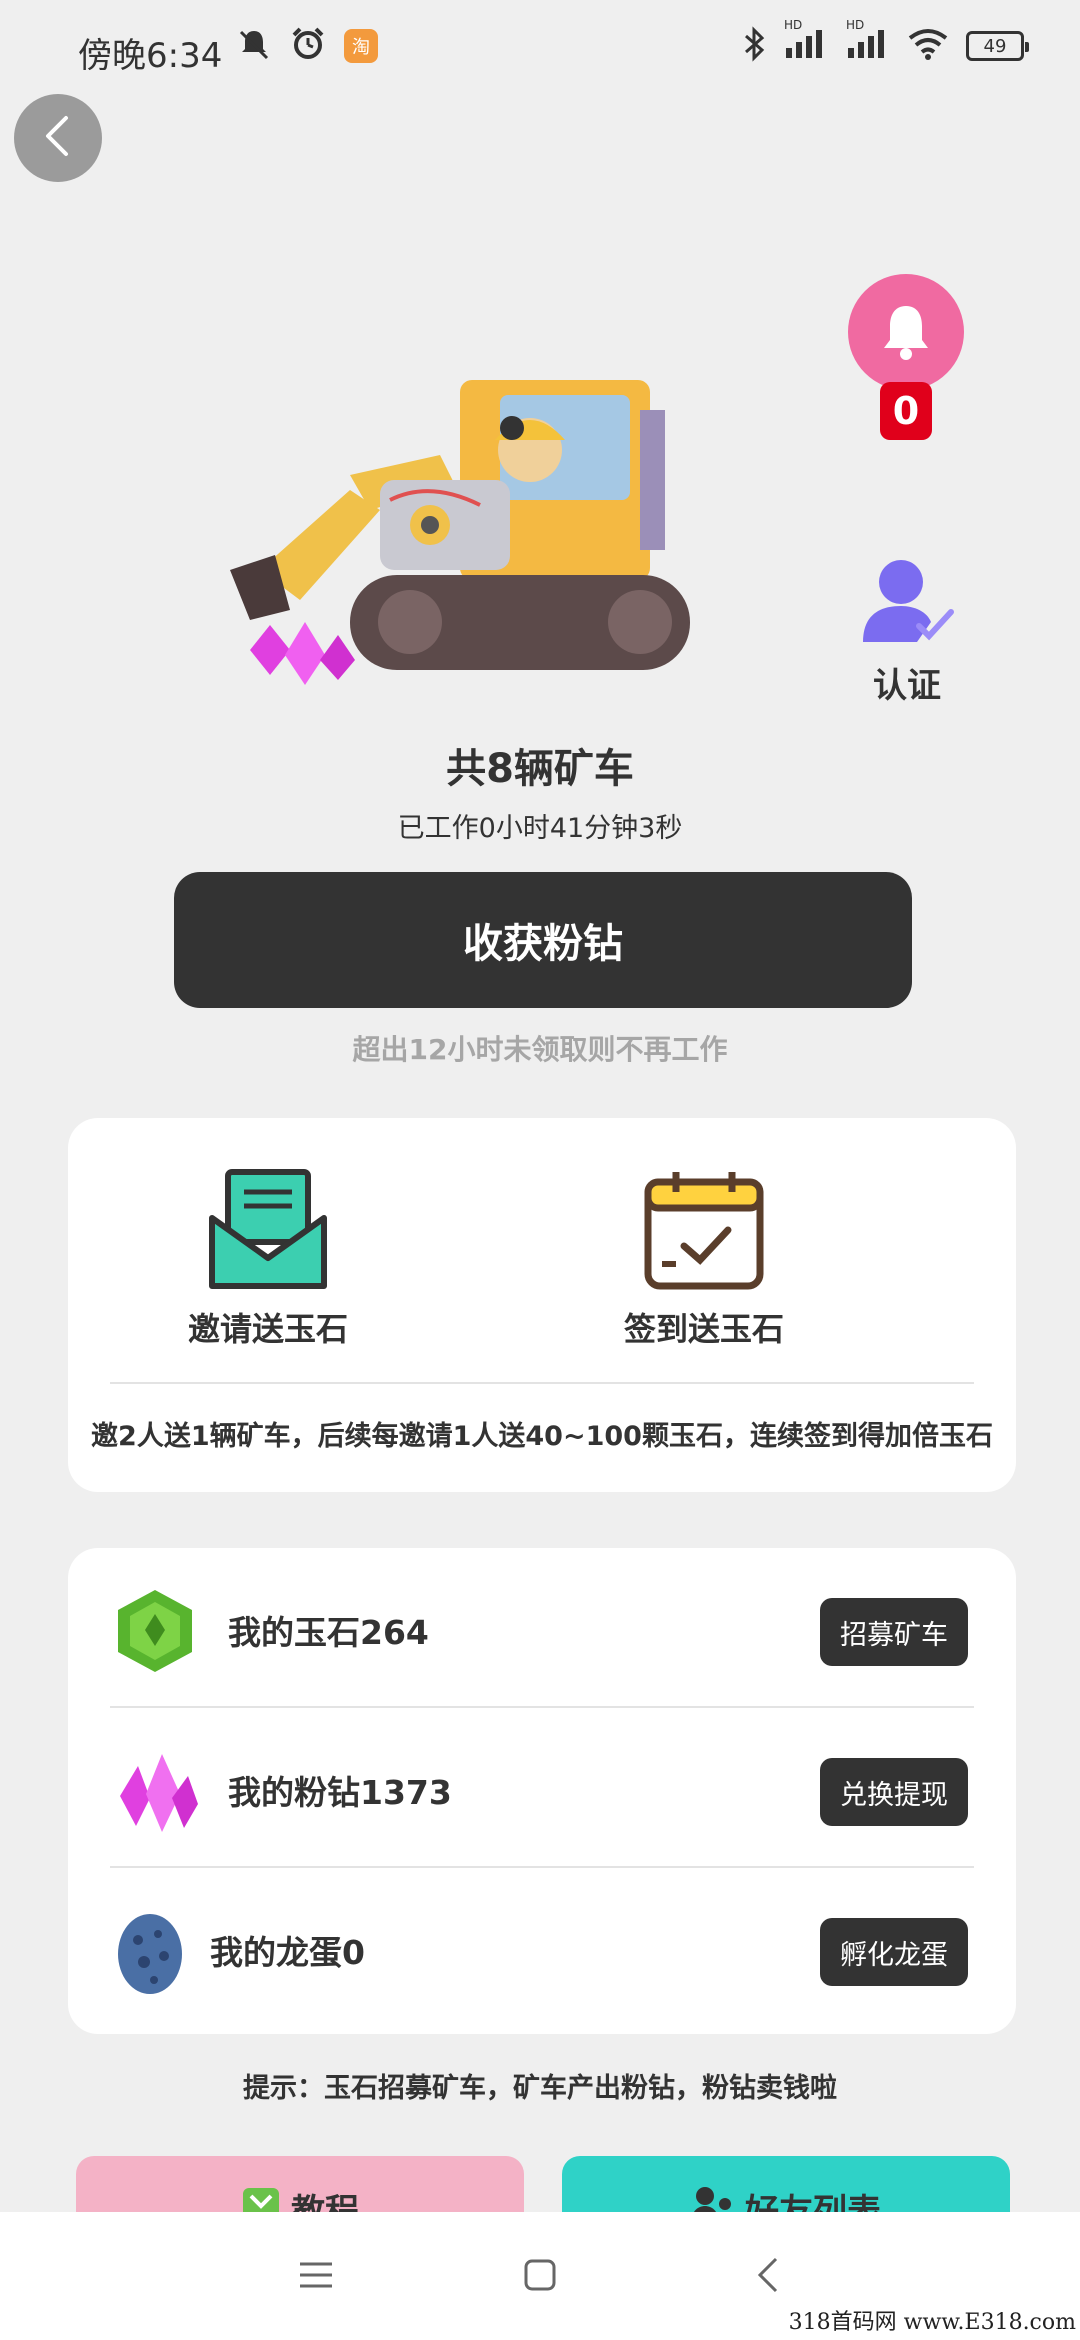  I want to click on notification-button: 0, so click(906, 357).